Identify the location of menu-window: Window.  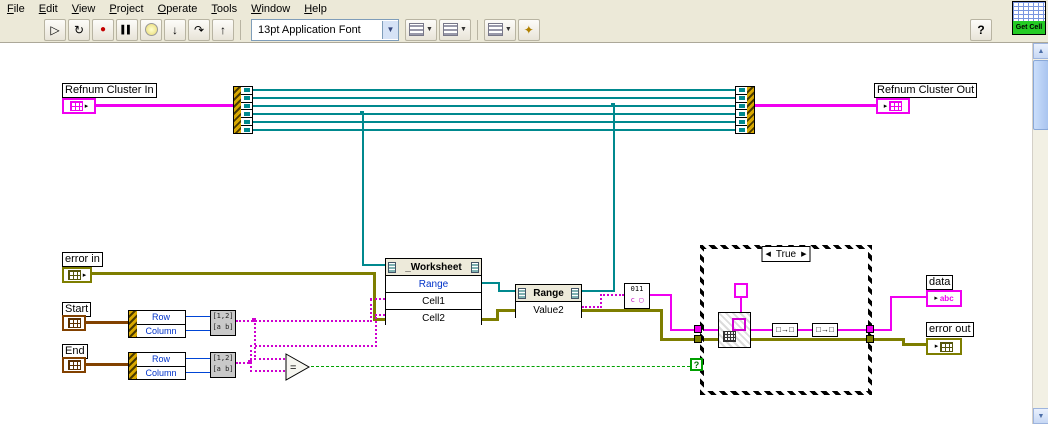
(270, 9).